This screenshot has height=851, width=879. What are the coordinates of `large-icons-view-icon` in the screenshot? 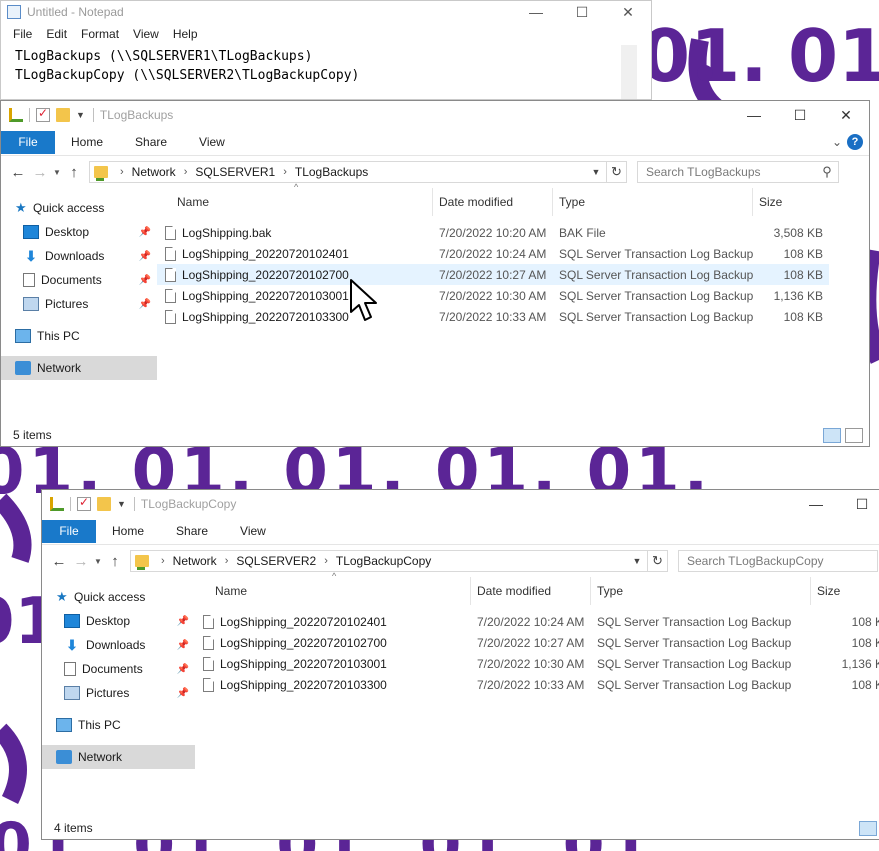 It's located at (854, 435).